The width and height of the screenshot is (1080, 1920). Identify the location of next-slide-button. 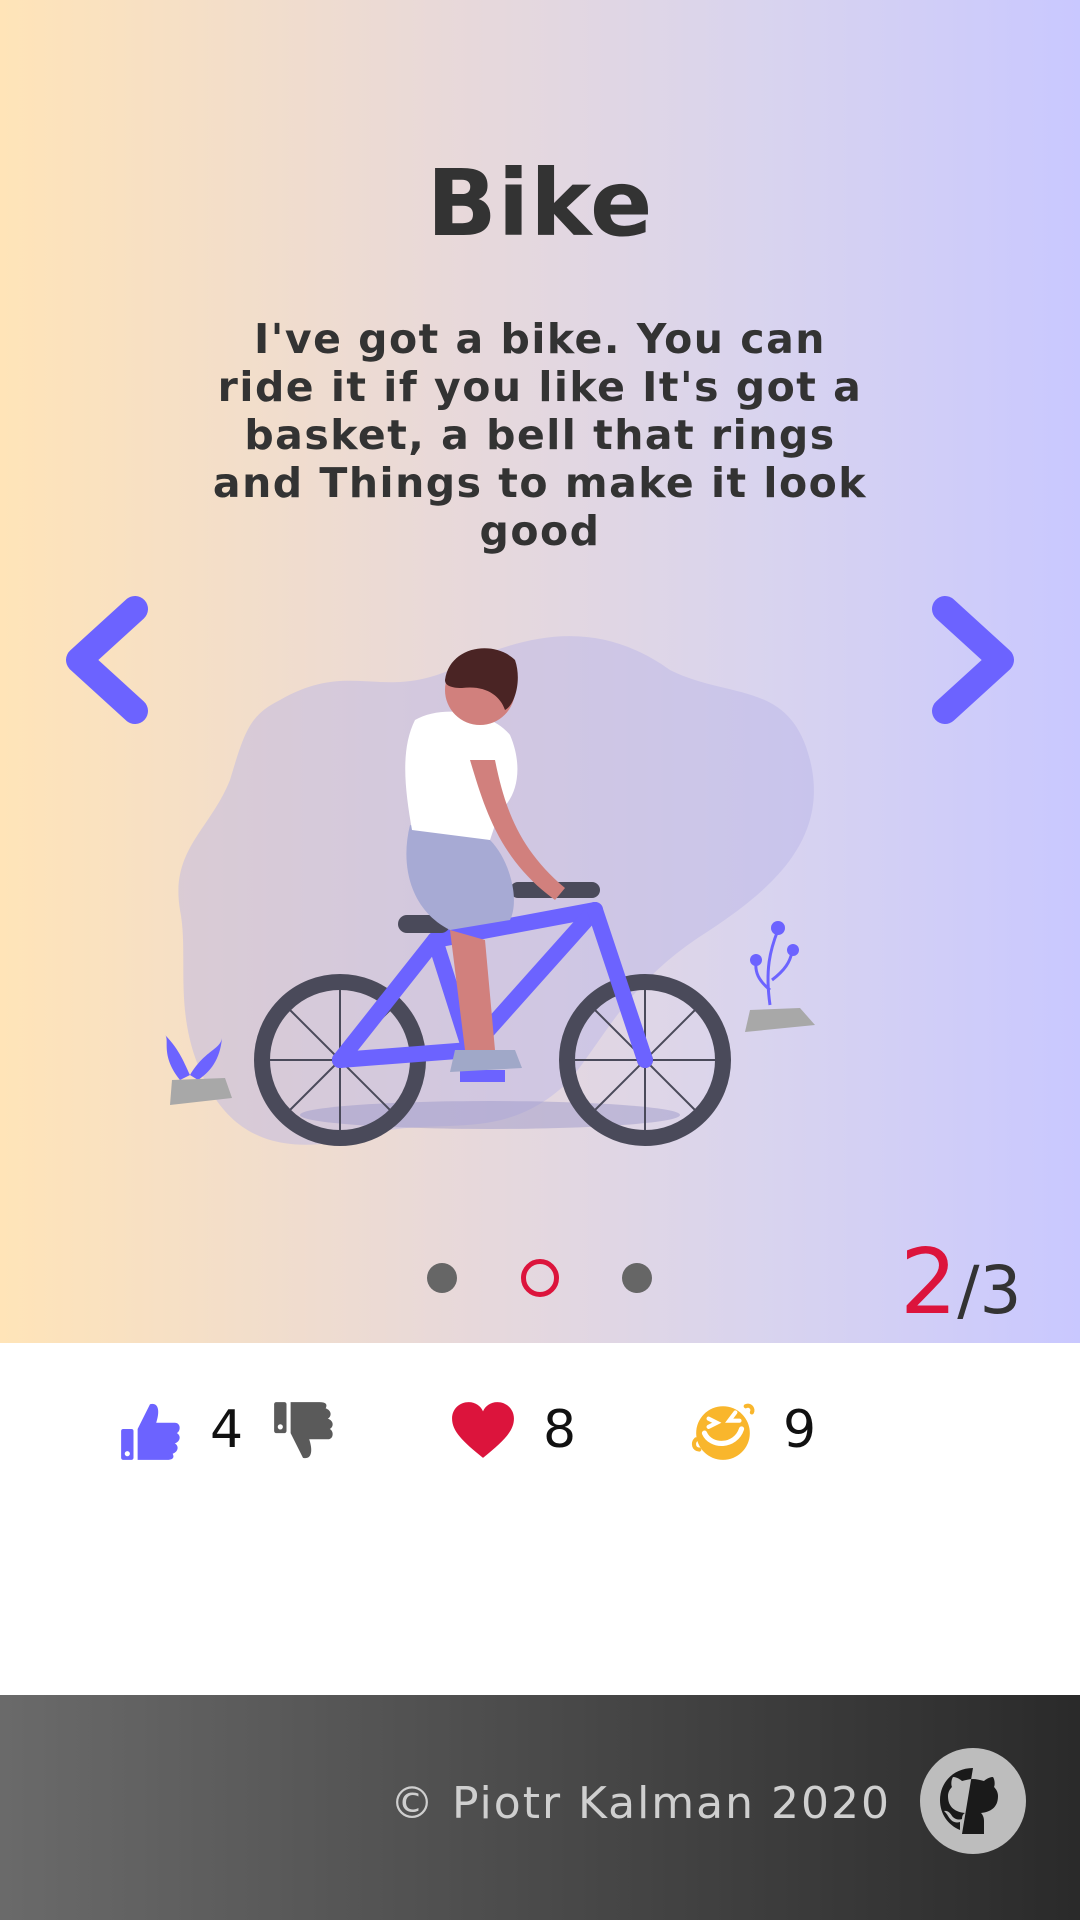
(975, 660).